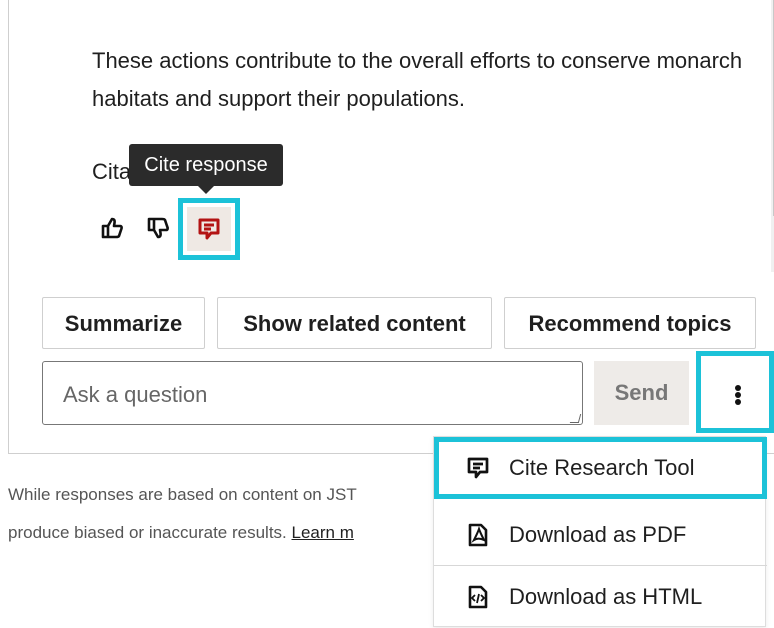 The image size is (774, 628). I want to click on cite-icon, so click(478, 468).